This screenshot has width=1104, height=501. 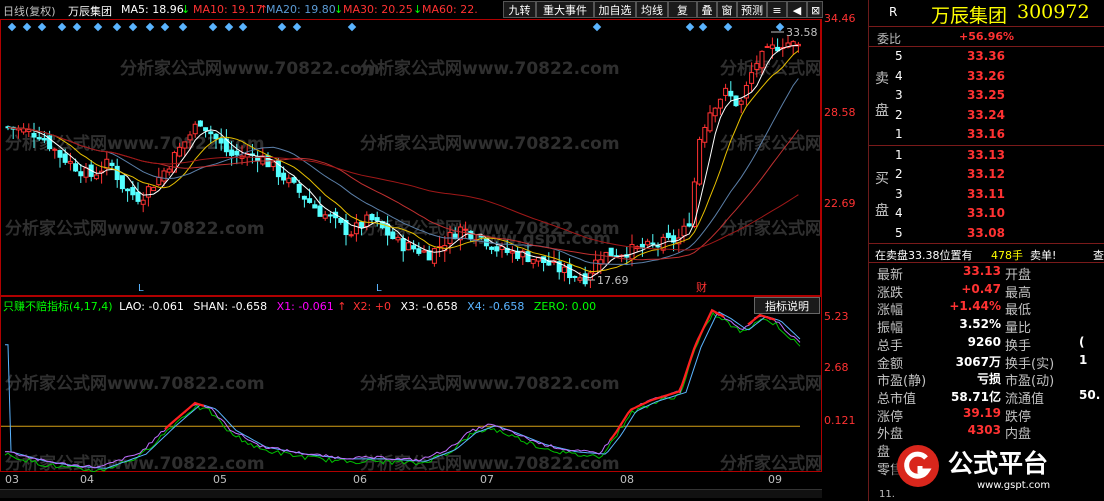 I want to click on stat-value: 亏损, so click(x=988, y=379).